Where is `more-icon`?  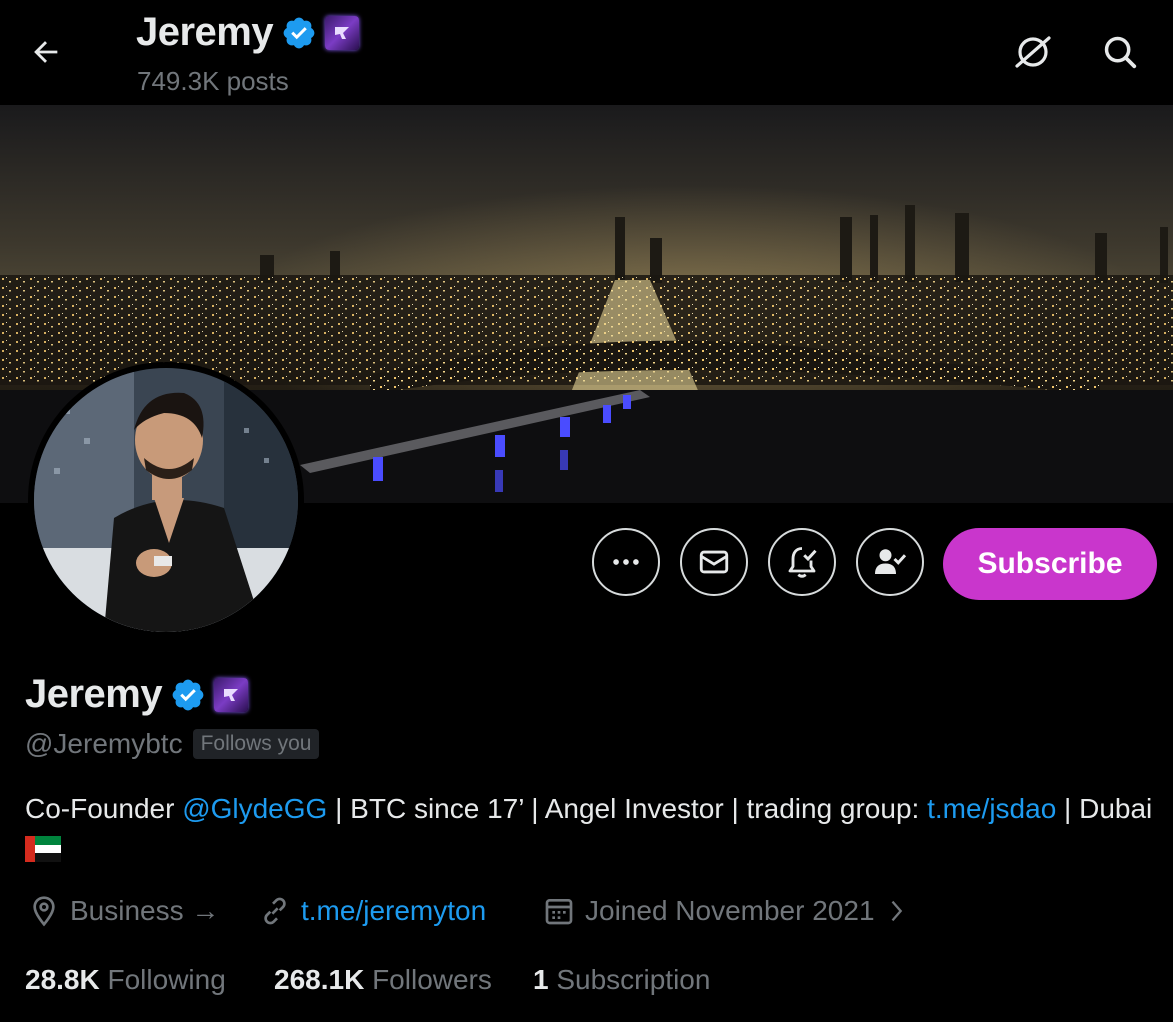 more-icon is located at coordinates (626, 562).